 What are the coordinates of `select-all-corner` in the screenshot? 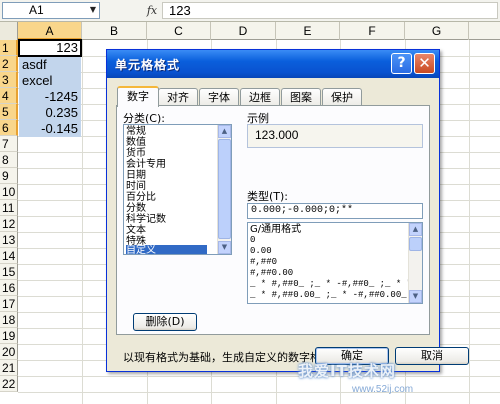 It's located at (9, 31).